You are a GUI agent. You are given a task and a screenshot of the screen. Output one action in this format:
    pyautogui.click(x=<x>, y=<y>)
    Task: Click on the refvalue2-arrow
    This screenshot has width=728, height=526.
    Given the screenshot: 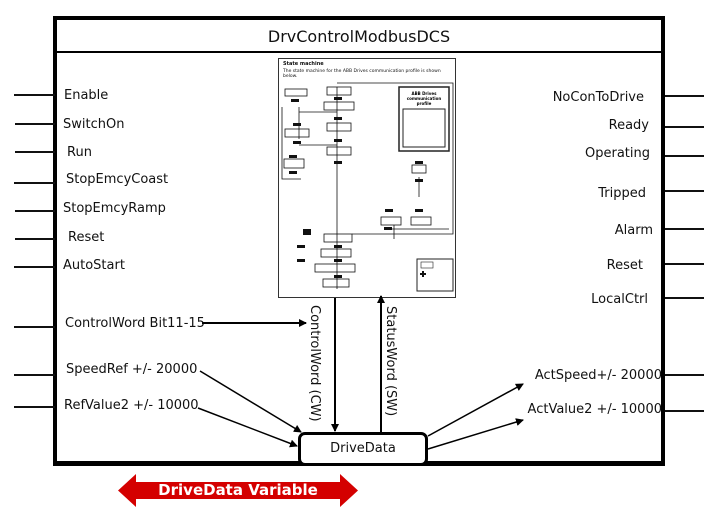 What is the action you would take?
    pyautogui.click(x=247, y=427)
    